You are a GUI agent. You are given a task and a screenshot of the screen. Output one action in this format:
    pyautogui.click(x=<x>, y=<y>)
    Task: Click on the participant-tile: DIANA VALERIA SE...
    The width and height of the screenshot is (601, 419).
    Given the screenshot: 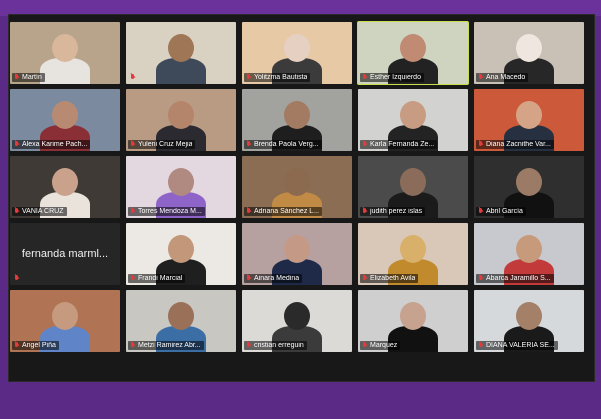 What is the action you would take?
    pyautogui.click(x=529, y=321)
    